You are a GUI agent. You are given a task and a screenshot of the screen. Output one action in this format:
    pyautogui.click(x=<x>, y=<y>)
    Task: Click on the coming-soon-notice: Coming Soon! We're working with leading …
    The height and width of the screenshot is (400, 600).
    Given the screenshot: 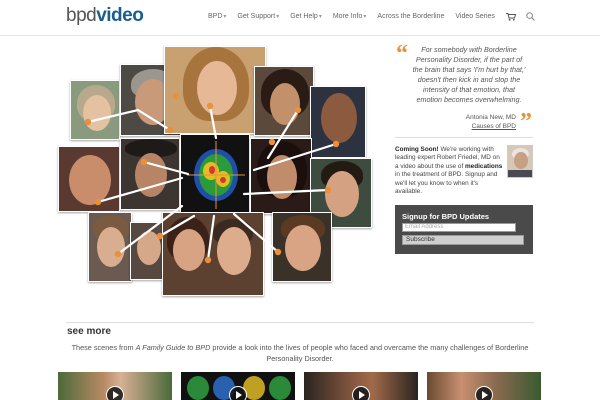 What is the action you would take?
    pyautogui.click(x=450, y=171)
    